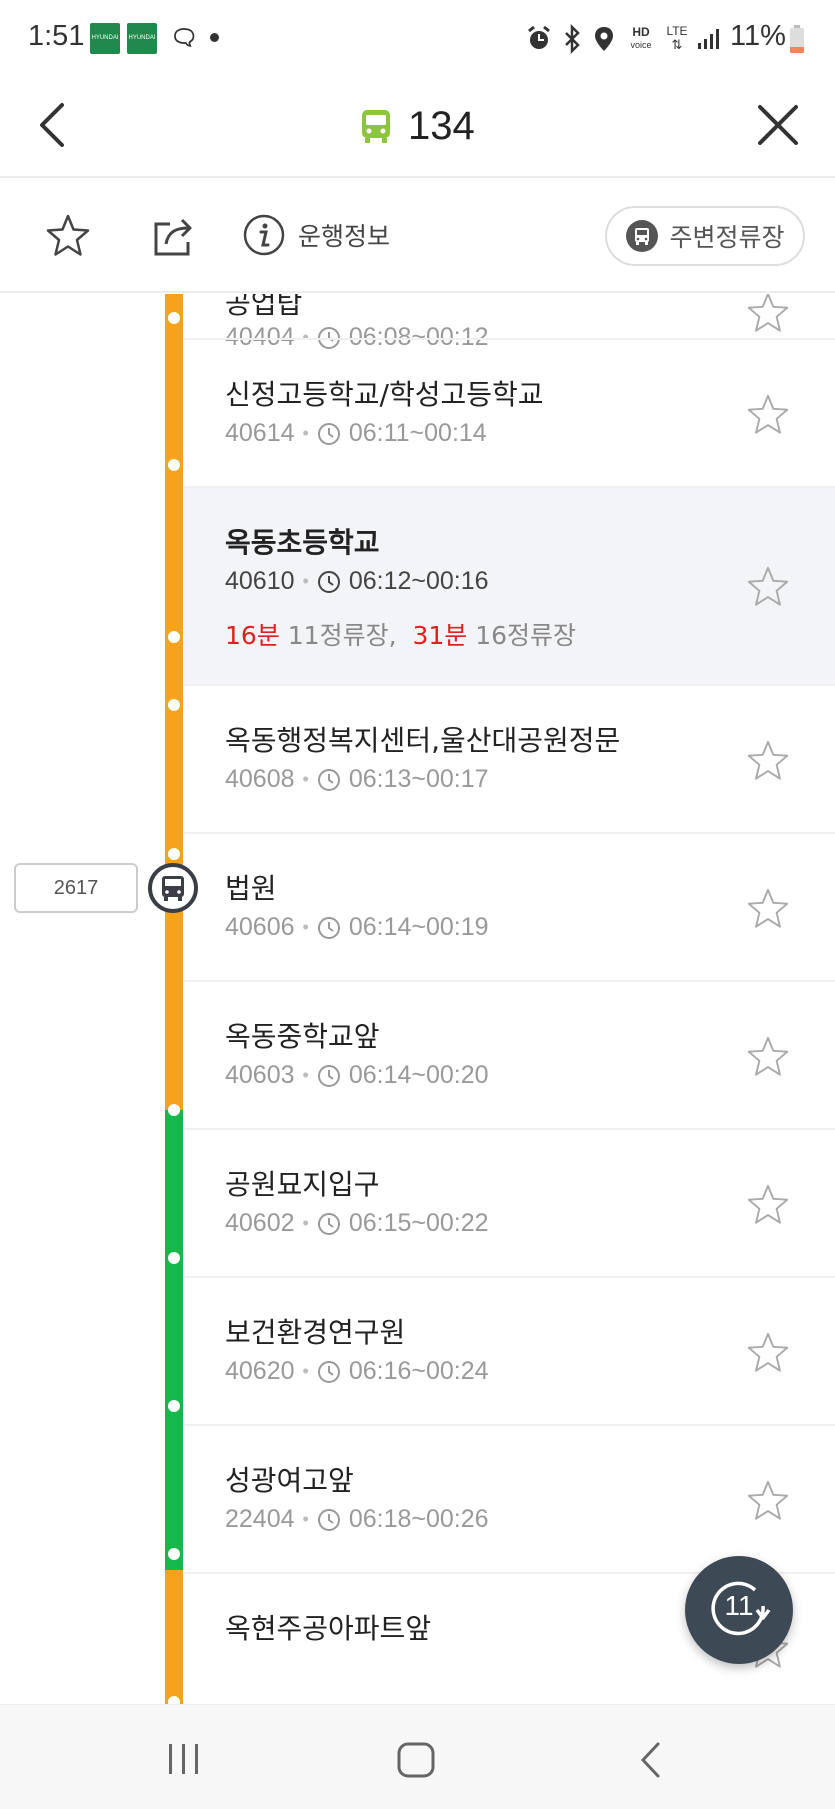 Image resolution: width=835 pixels, height=1809 pixels. What do you see at coordinates (174, 236) in the screenshot?
I see `share-icon` at bounding box center [174, 236].